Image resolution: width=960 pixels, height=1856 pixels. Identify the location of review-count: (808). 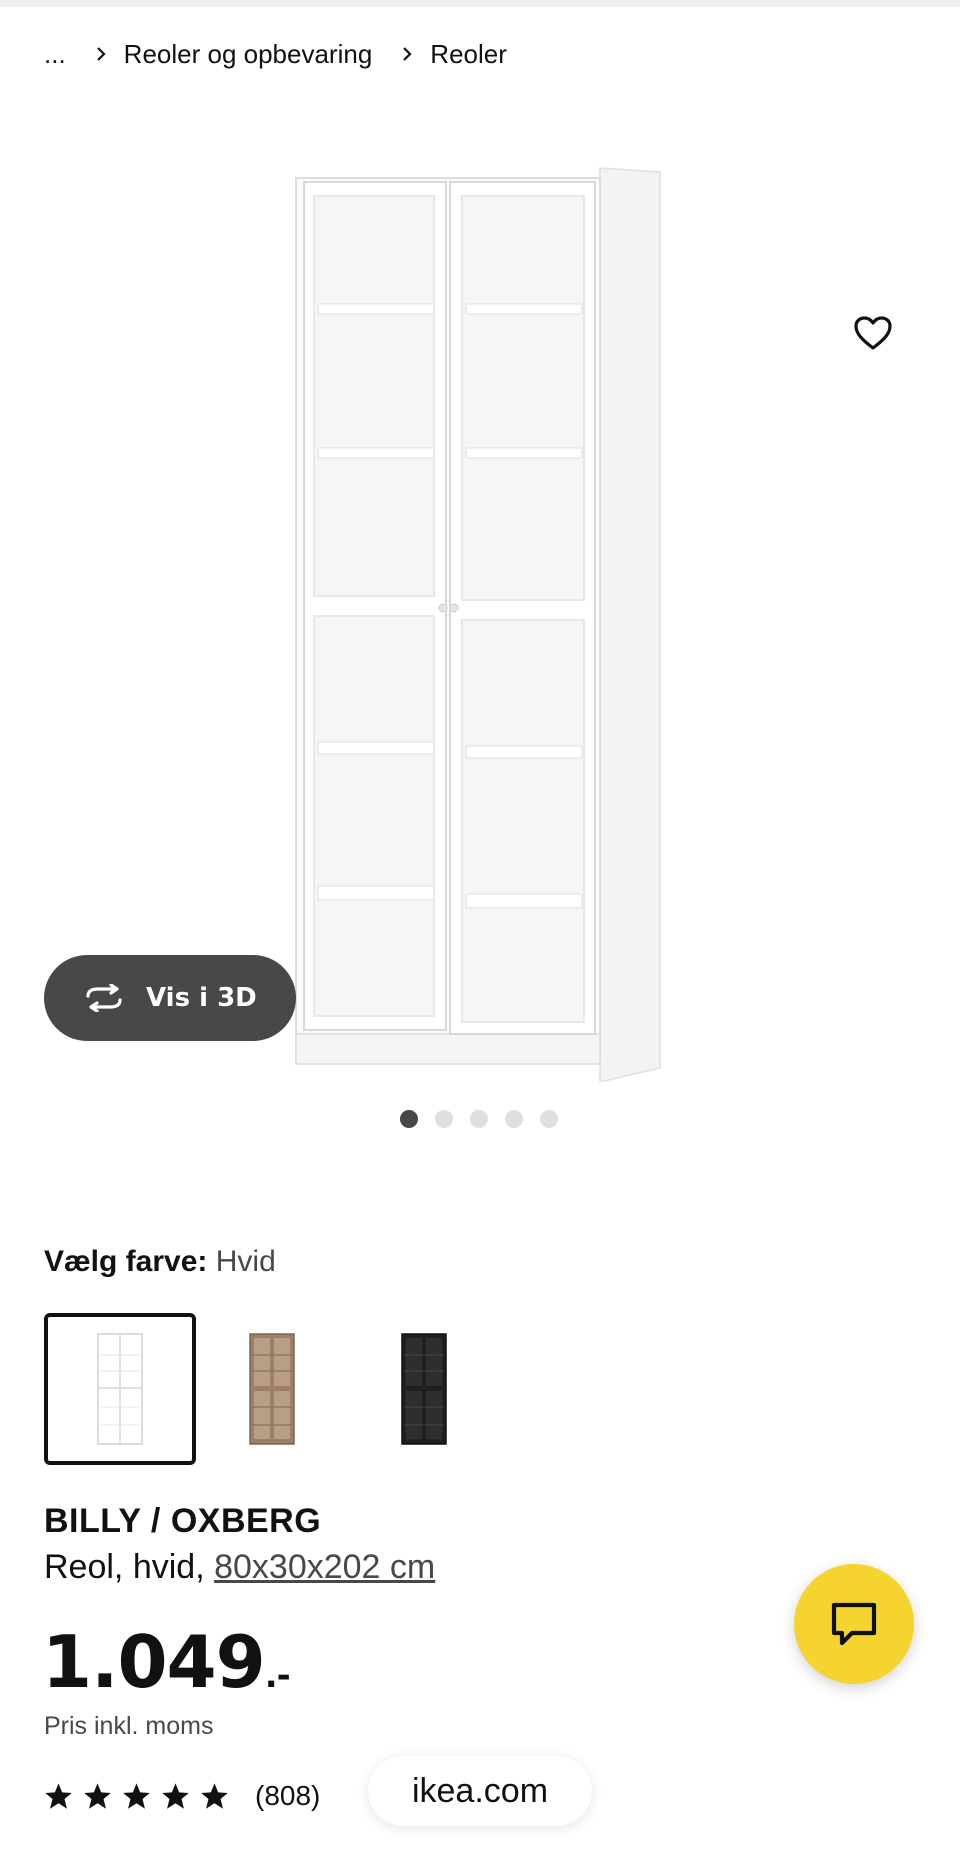
(288, 1795).